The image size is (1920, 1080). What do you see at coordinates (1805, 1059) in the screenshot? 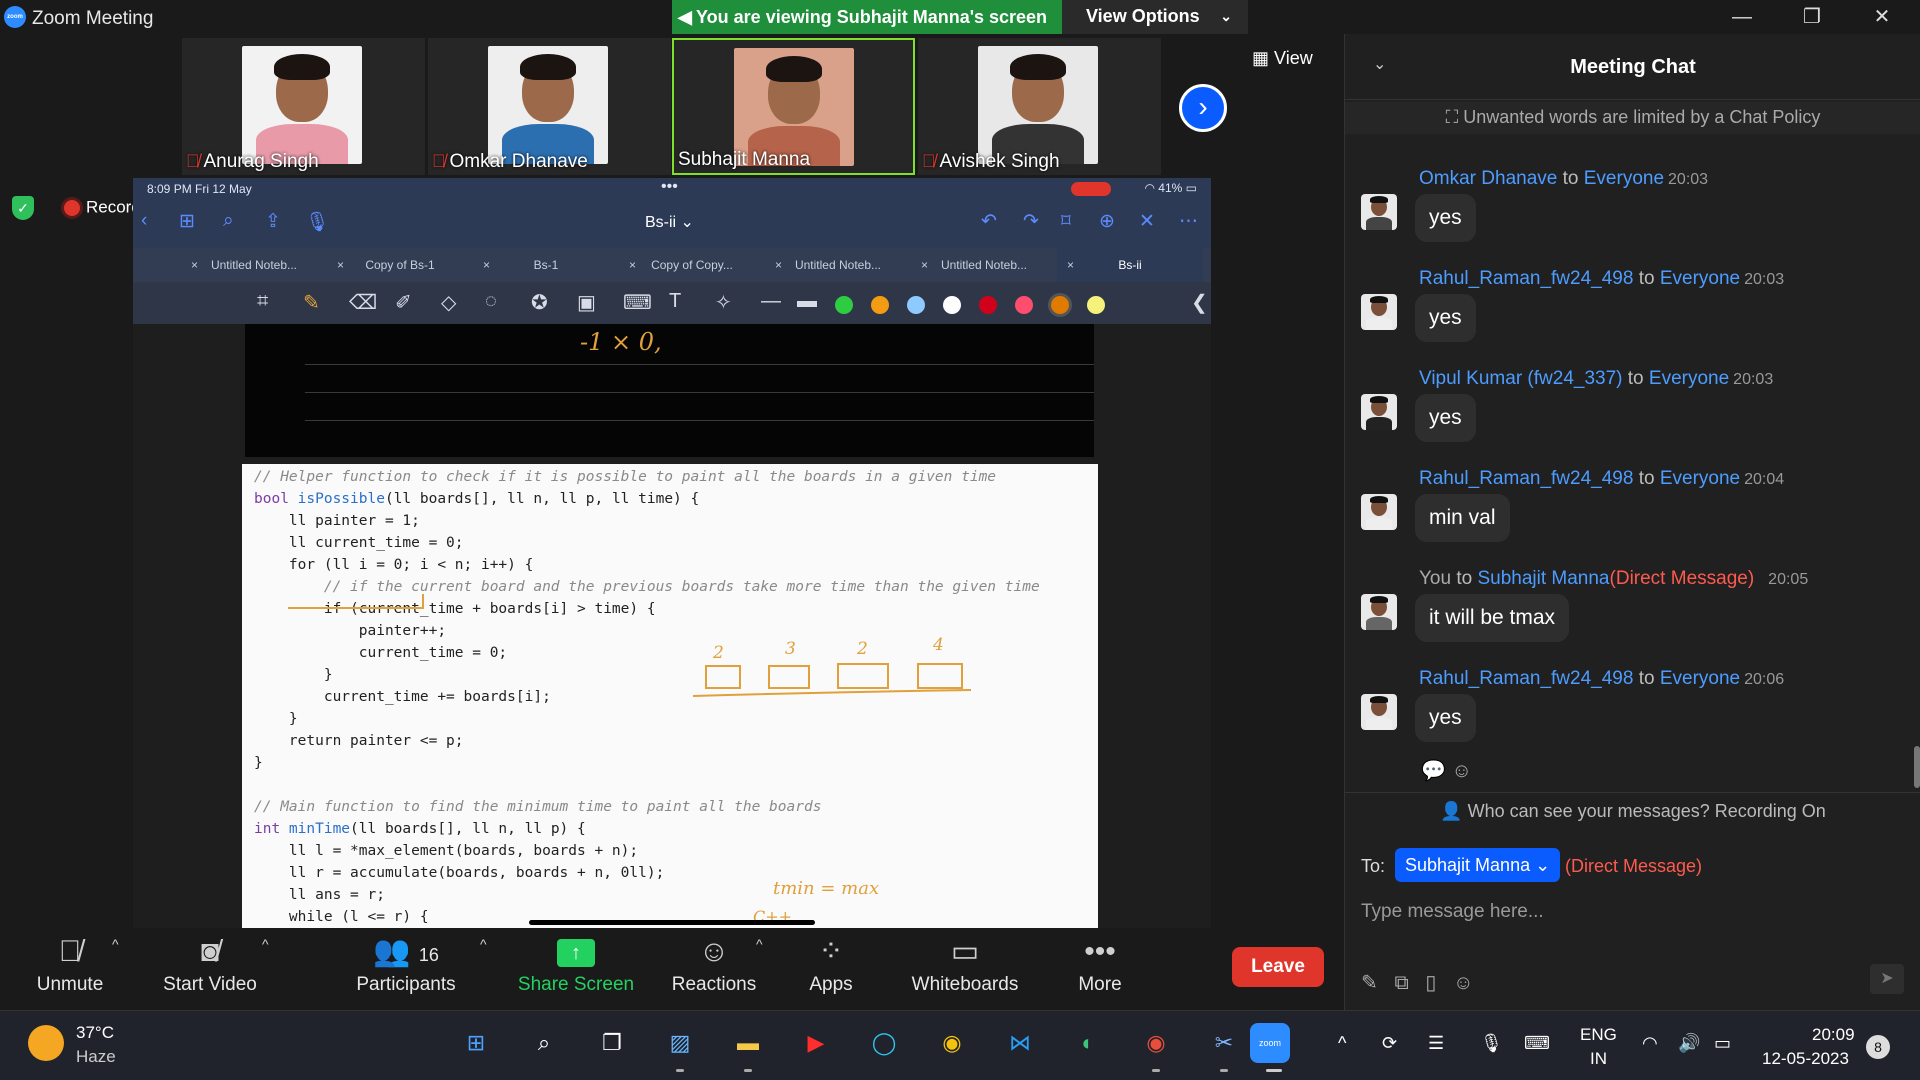
I see `clock-date: 12-05-2023` at bounding box center [1805, 1059].